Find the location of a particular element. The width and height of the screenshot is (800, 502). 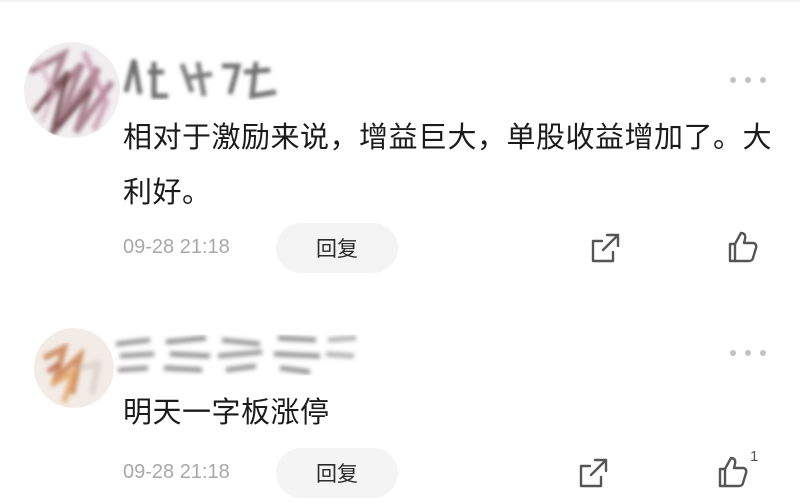

comment-text: 明天一字板涨停 is located at coordinates (226, 412).